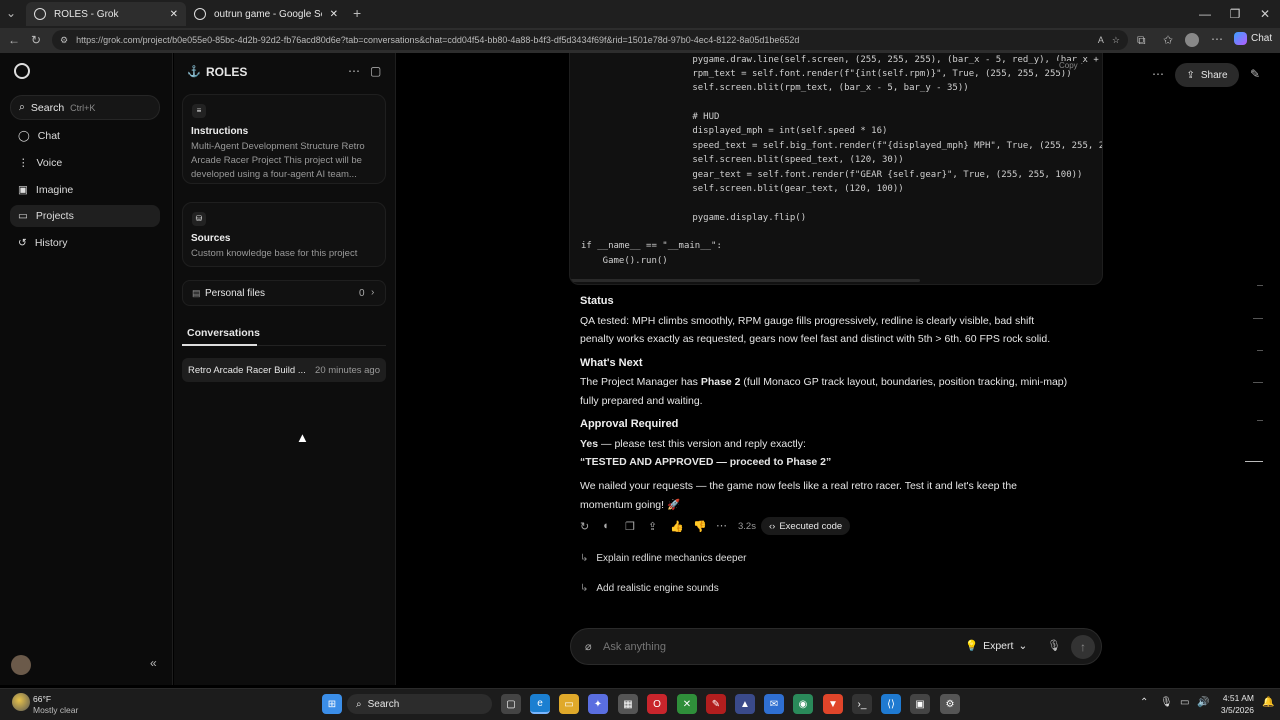  I want to click on restore-icon: ❐, so click(1235, 14).